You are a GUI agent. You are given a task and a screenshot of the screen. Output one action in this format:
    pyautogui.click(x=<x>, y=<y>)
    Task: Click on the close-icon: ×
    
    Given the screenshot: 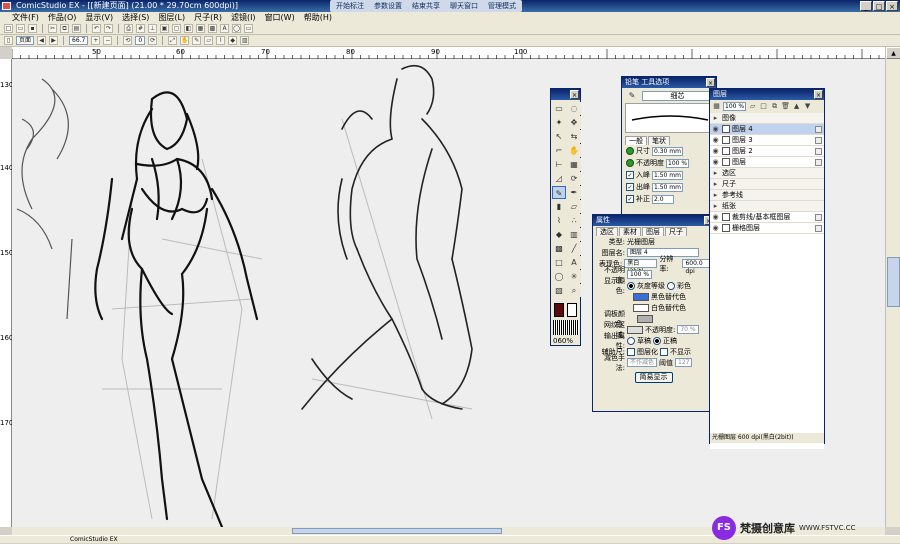 What is the action you would take?
    pyautogui.click(x=710, y=82)
    